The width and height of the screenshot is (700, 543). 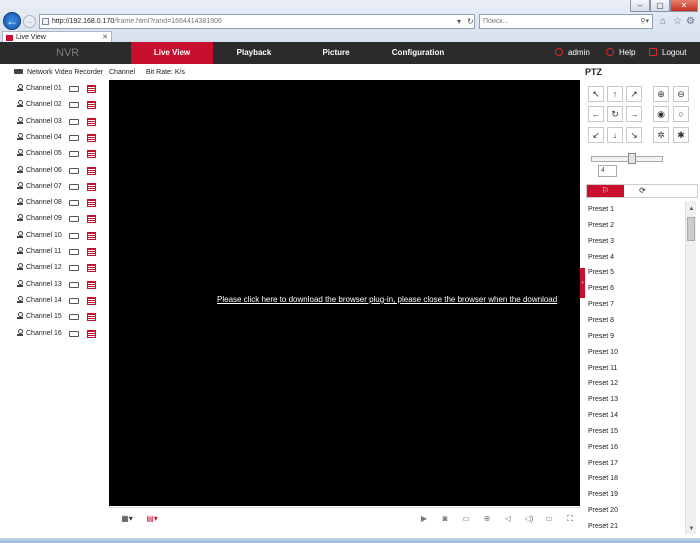 I want to click on preset-item: Preset 6, so click(x=601, y=289).